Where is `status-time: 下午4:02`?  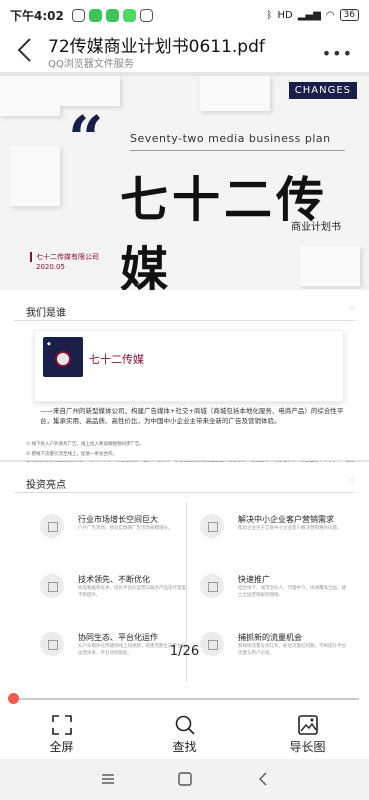 status-time: 下午4:02 is located at coordinates (37, 15).